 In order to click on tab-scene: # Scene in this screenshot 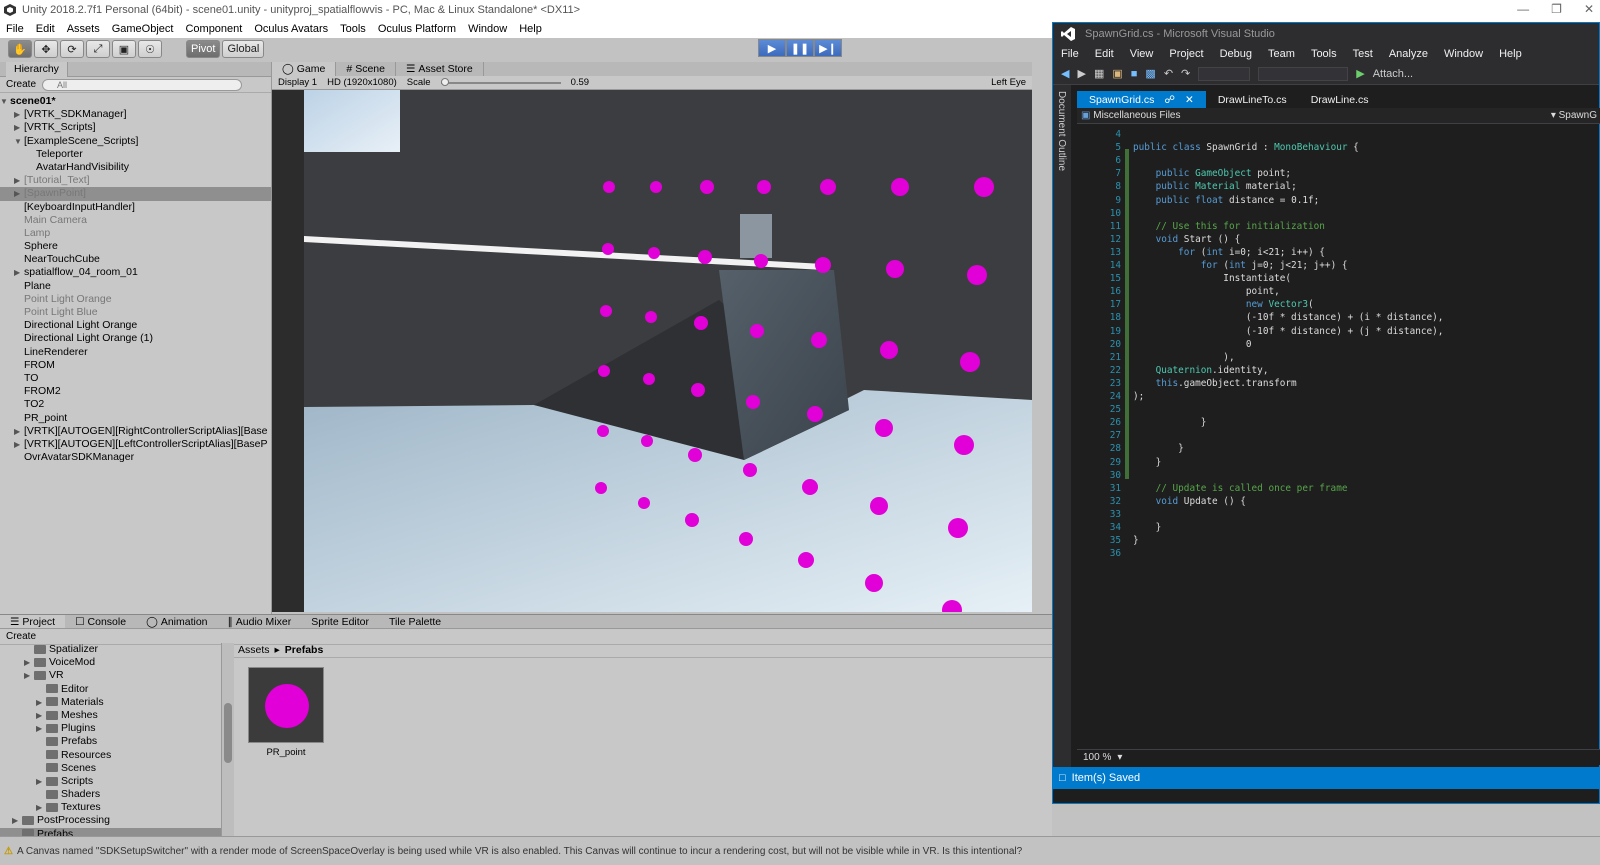, I will do `click(366, 69)`.